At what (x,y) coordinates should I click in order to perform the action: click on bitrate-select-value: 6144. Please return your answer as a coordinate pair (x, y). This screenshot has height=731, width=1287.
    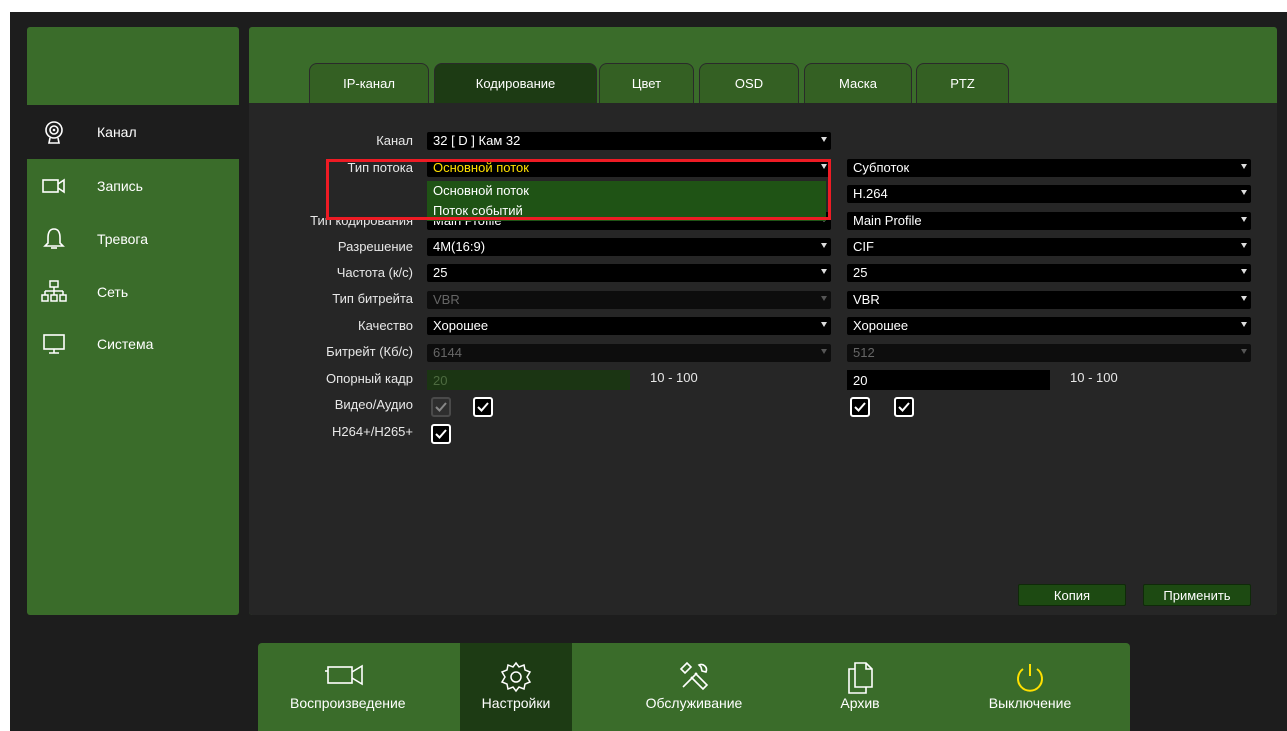
    Looking at the image, I should click on (447, 352).